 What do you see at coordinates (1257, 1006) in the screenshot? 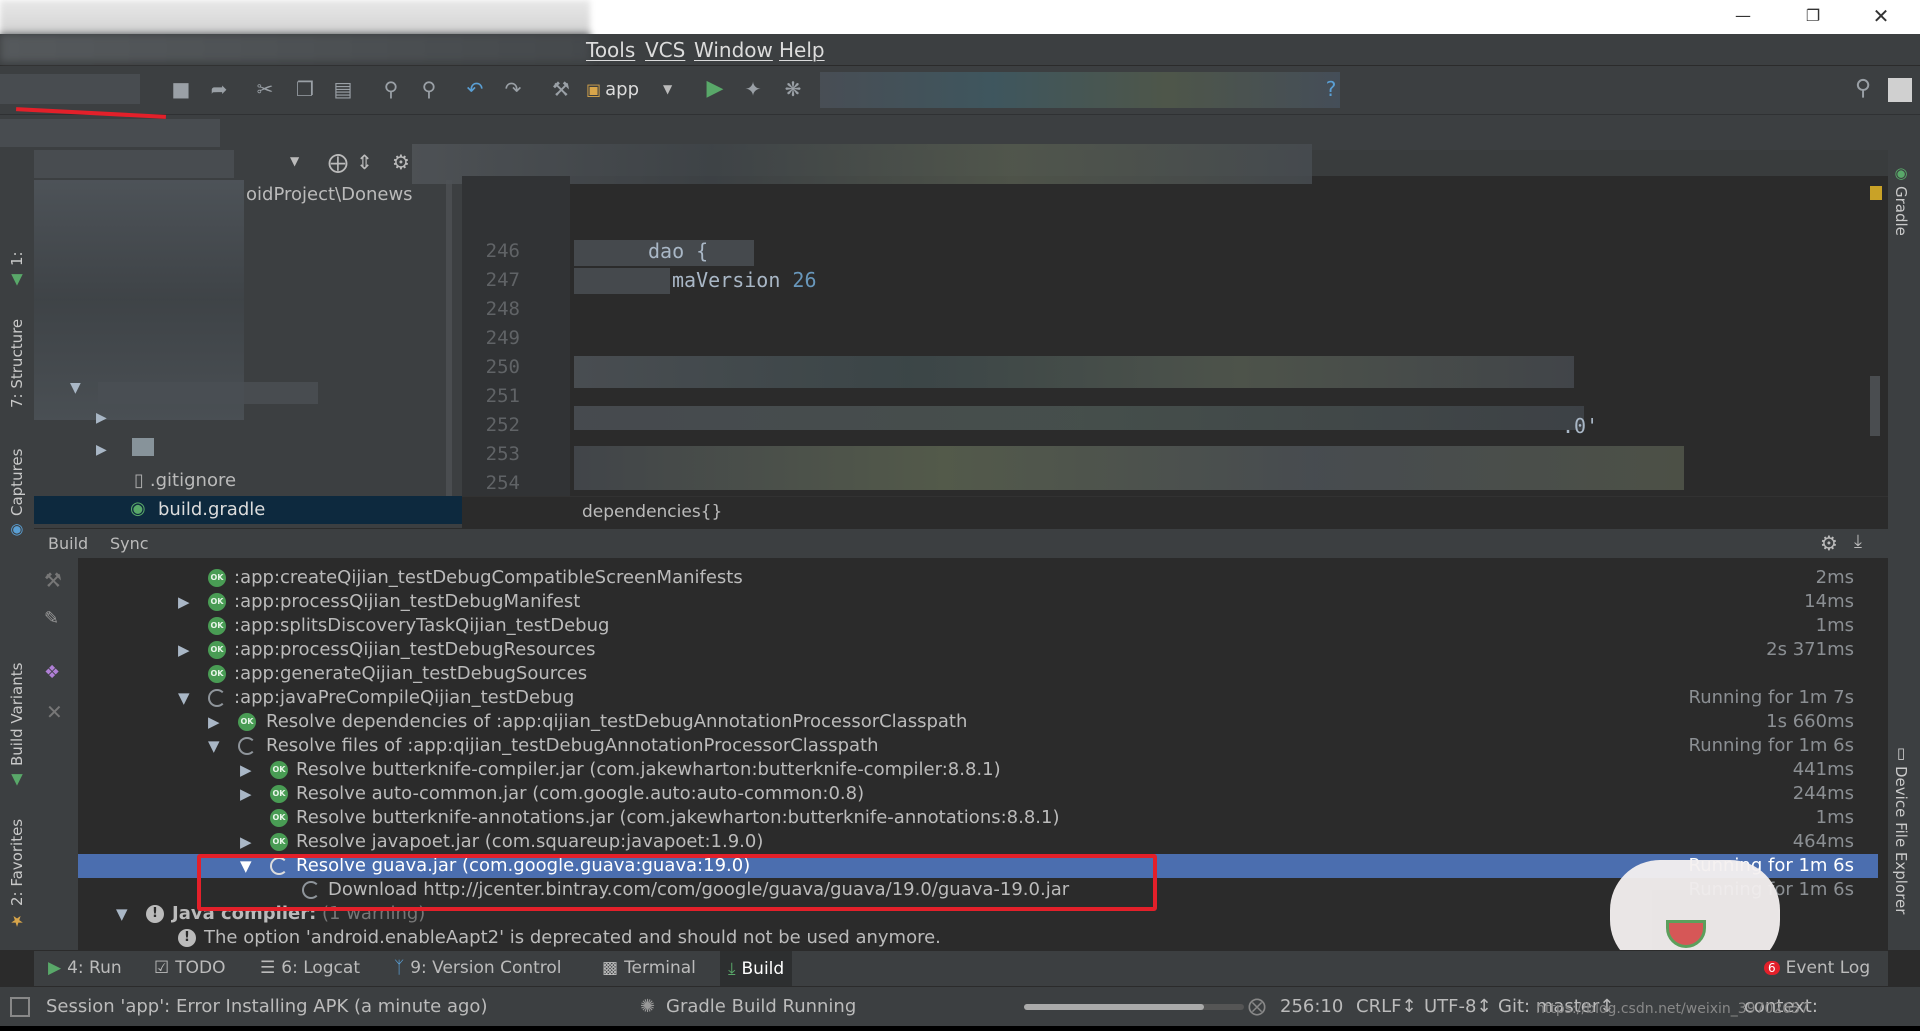
I see `cancel-icon: ⨂` at bounding box center [1257, 1006].